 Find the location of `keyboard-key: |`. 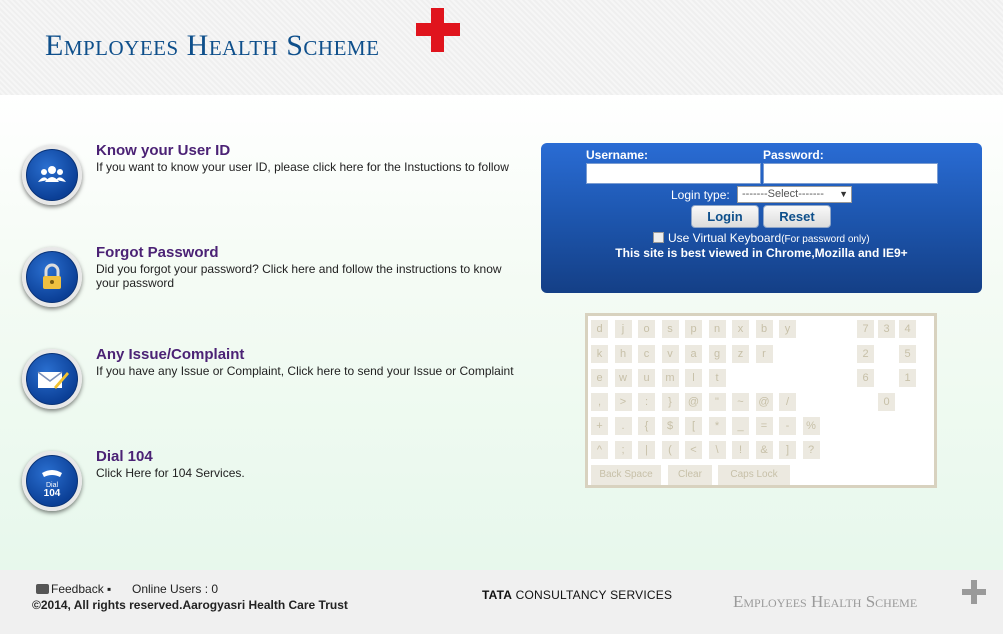

keyboard-key: | is located at coordinates (646, 450).